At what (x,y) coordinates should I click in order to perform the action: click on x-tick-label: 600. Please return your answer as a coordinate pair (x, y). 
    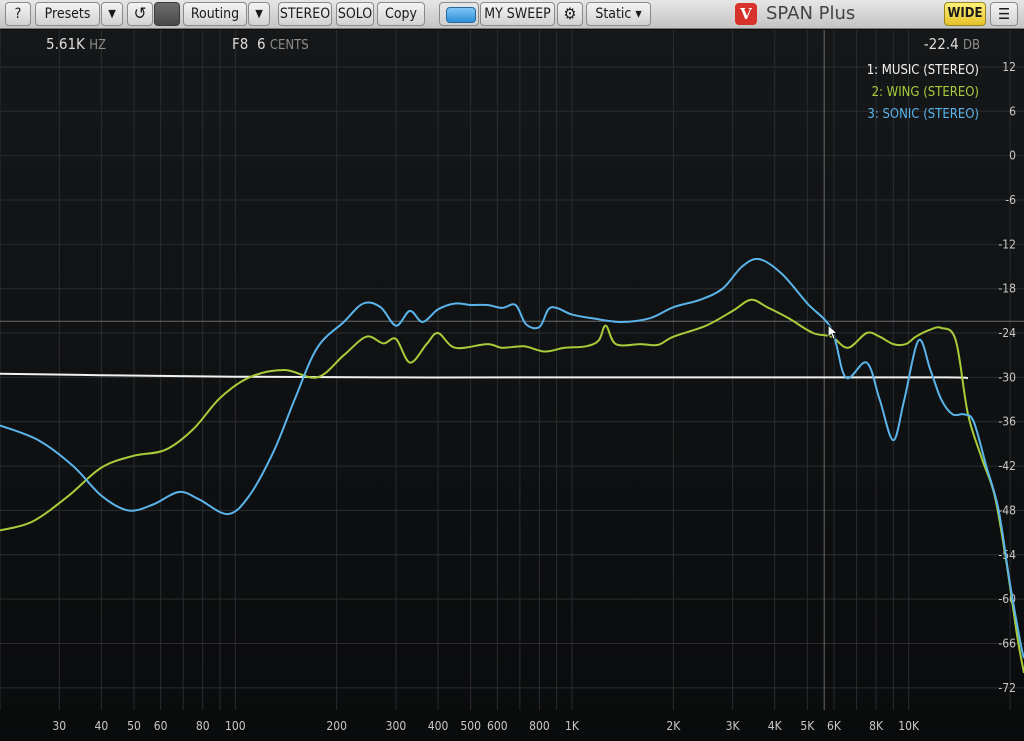
    Looking at the image, I should click on (497, 726).